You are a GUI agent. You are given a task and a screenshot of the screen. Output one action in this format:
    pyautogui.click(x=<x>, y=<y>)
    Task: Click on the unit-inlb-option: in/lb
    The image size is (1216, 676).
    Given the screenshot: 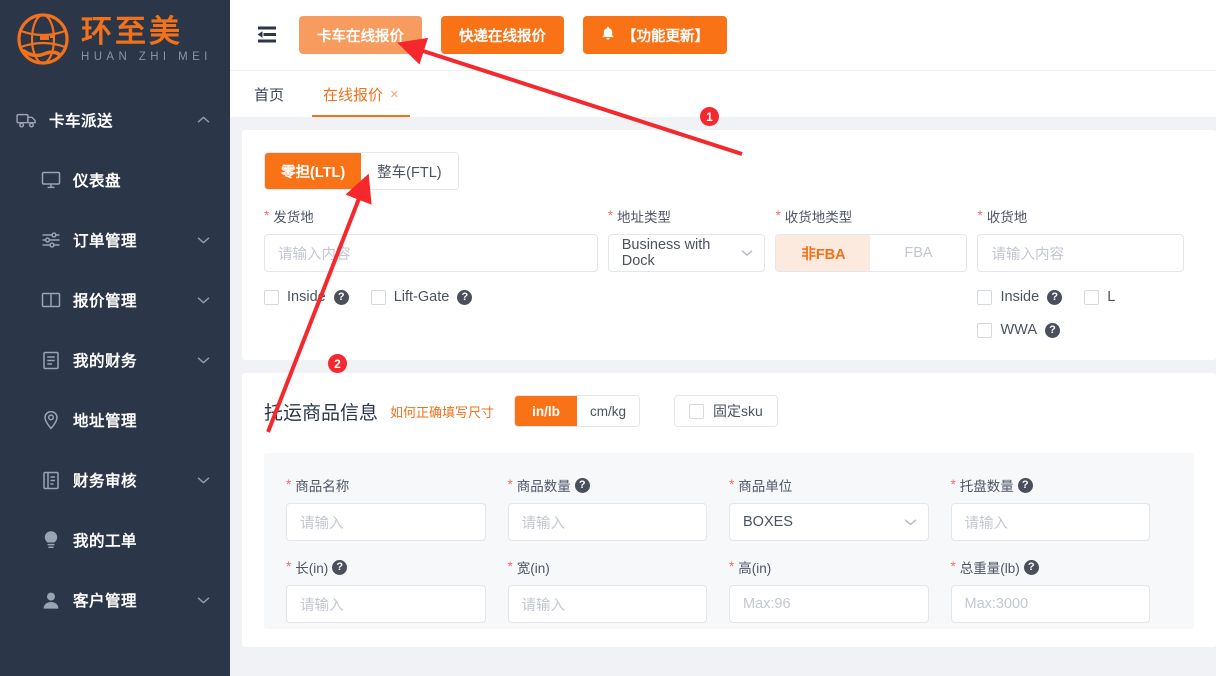 What is the action you would take?
    pyautogui.click(x=546, y=411)
    